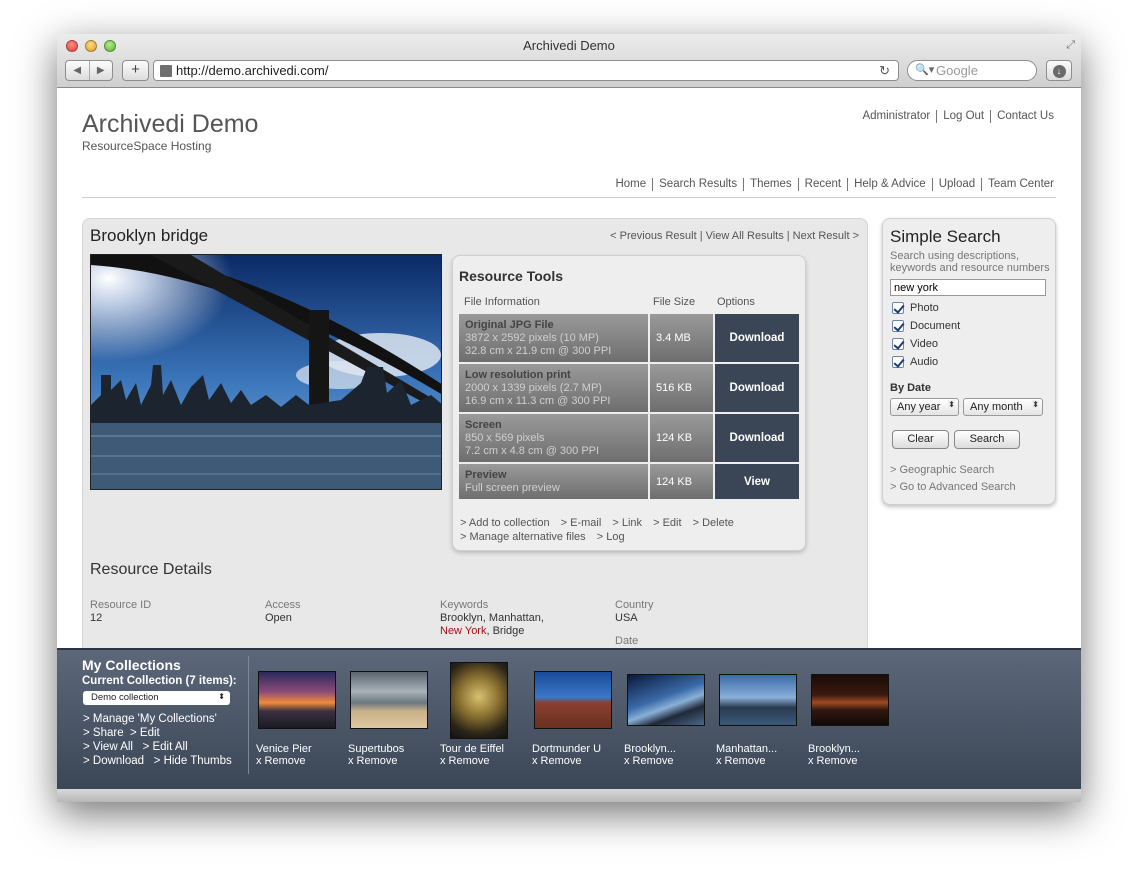  Describe the element at coordinates (101, 70) in the screenshot. I see `forward-arrow-icon: ▶` at that location.